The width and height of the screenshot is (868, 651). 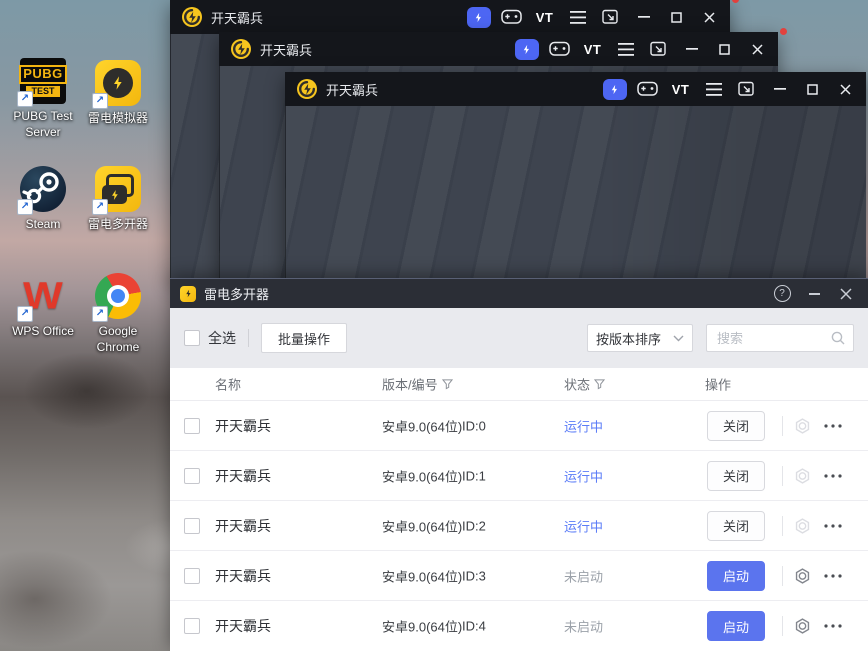 What do you see at coordinates (474, 626) in the screenshot?
I see `instance-id: ID:4` at bounding box center [474, 626].